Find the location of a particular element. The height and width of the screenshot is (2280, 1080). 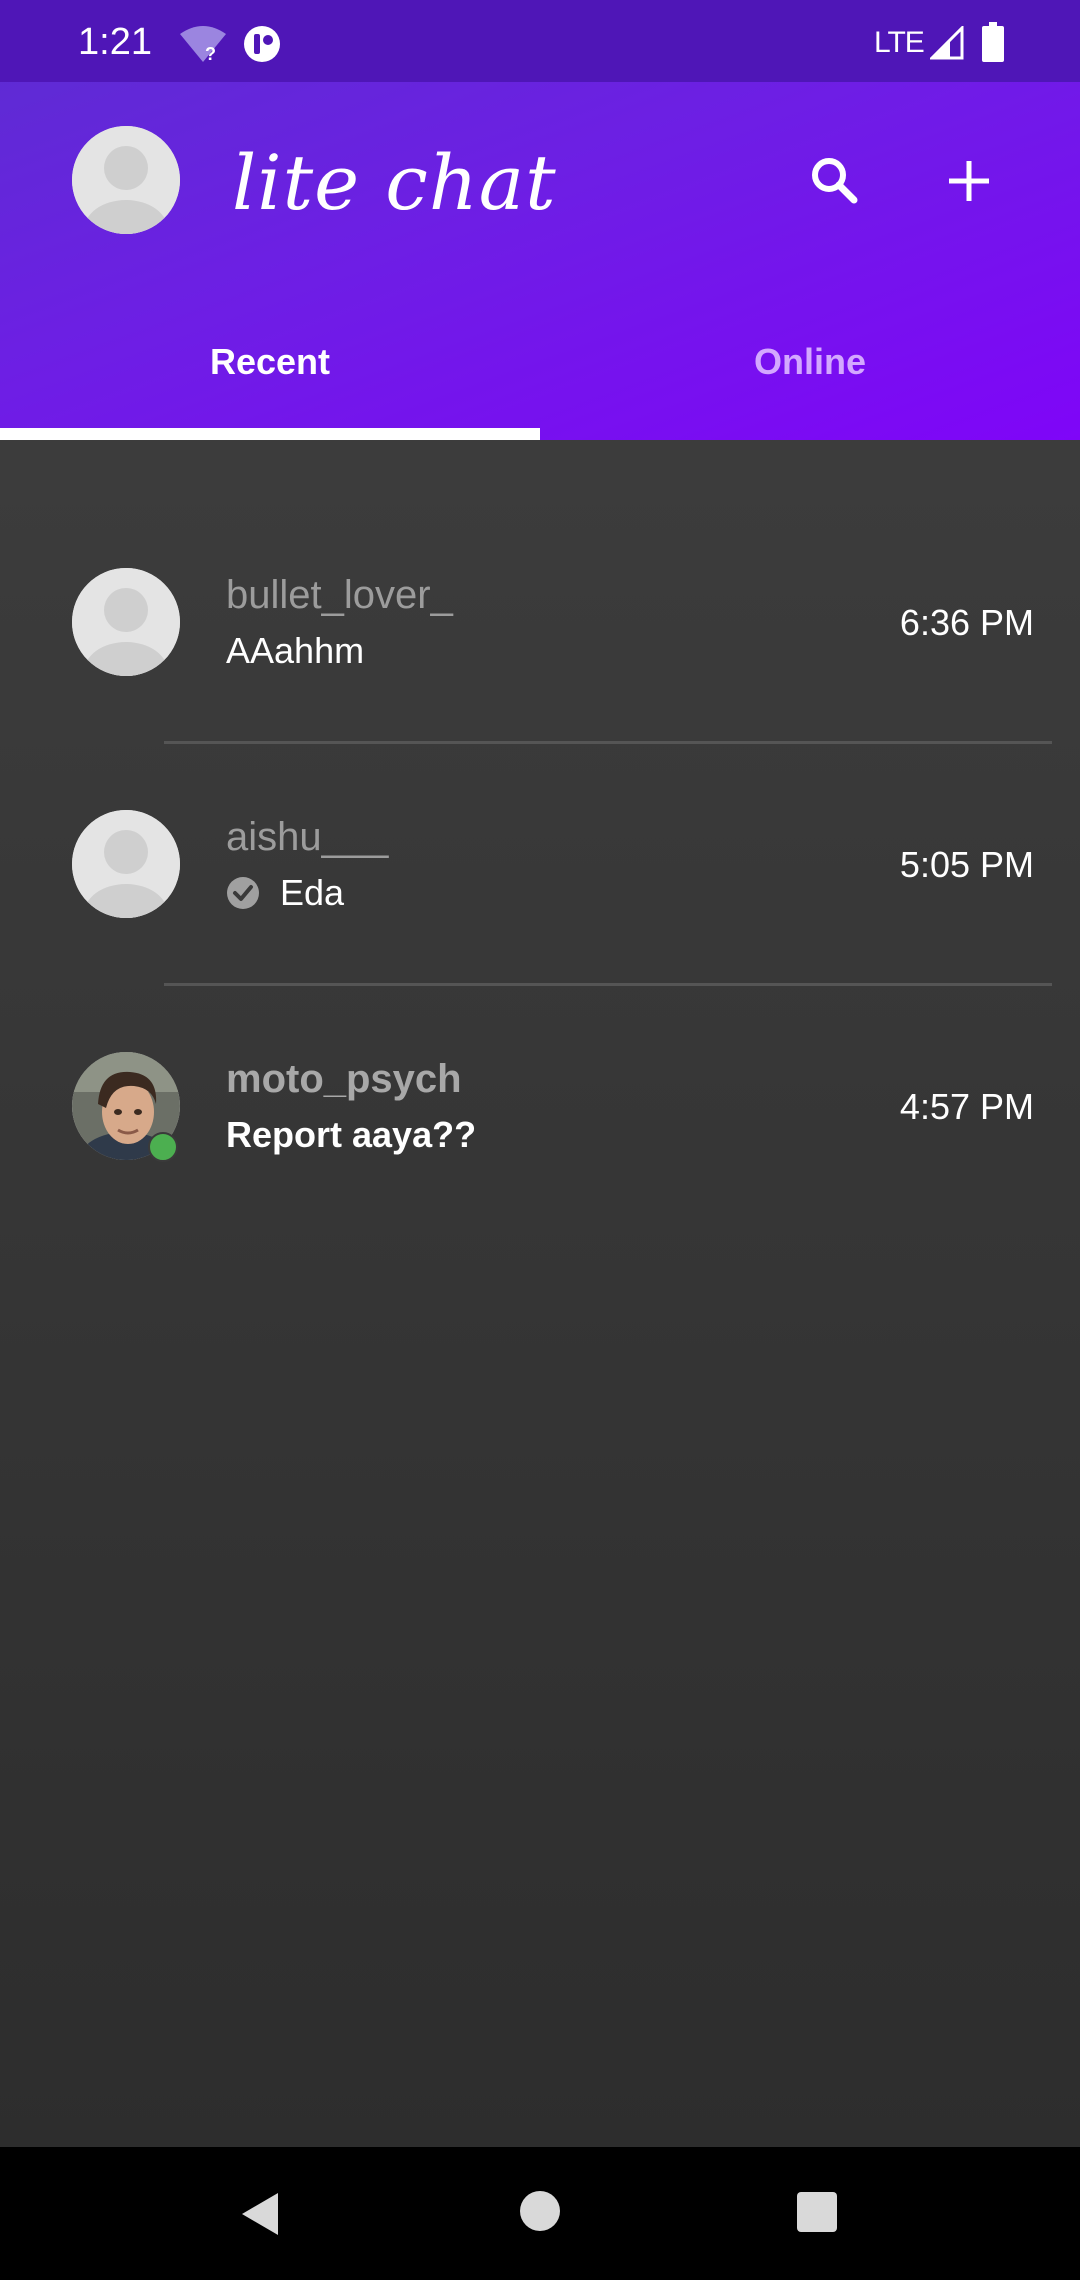

chat-row-moto-psych: moto_psych Report aaya?? 4:57 PM is located at coordinates (540, 1107).